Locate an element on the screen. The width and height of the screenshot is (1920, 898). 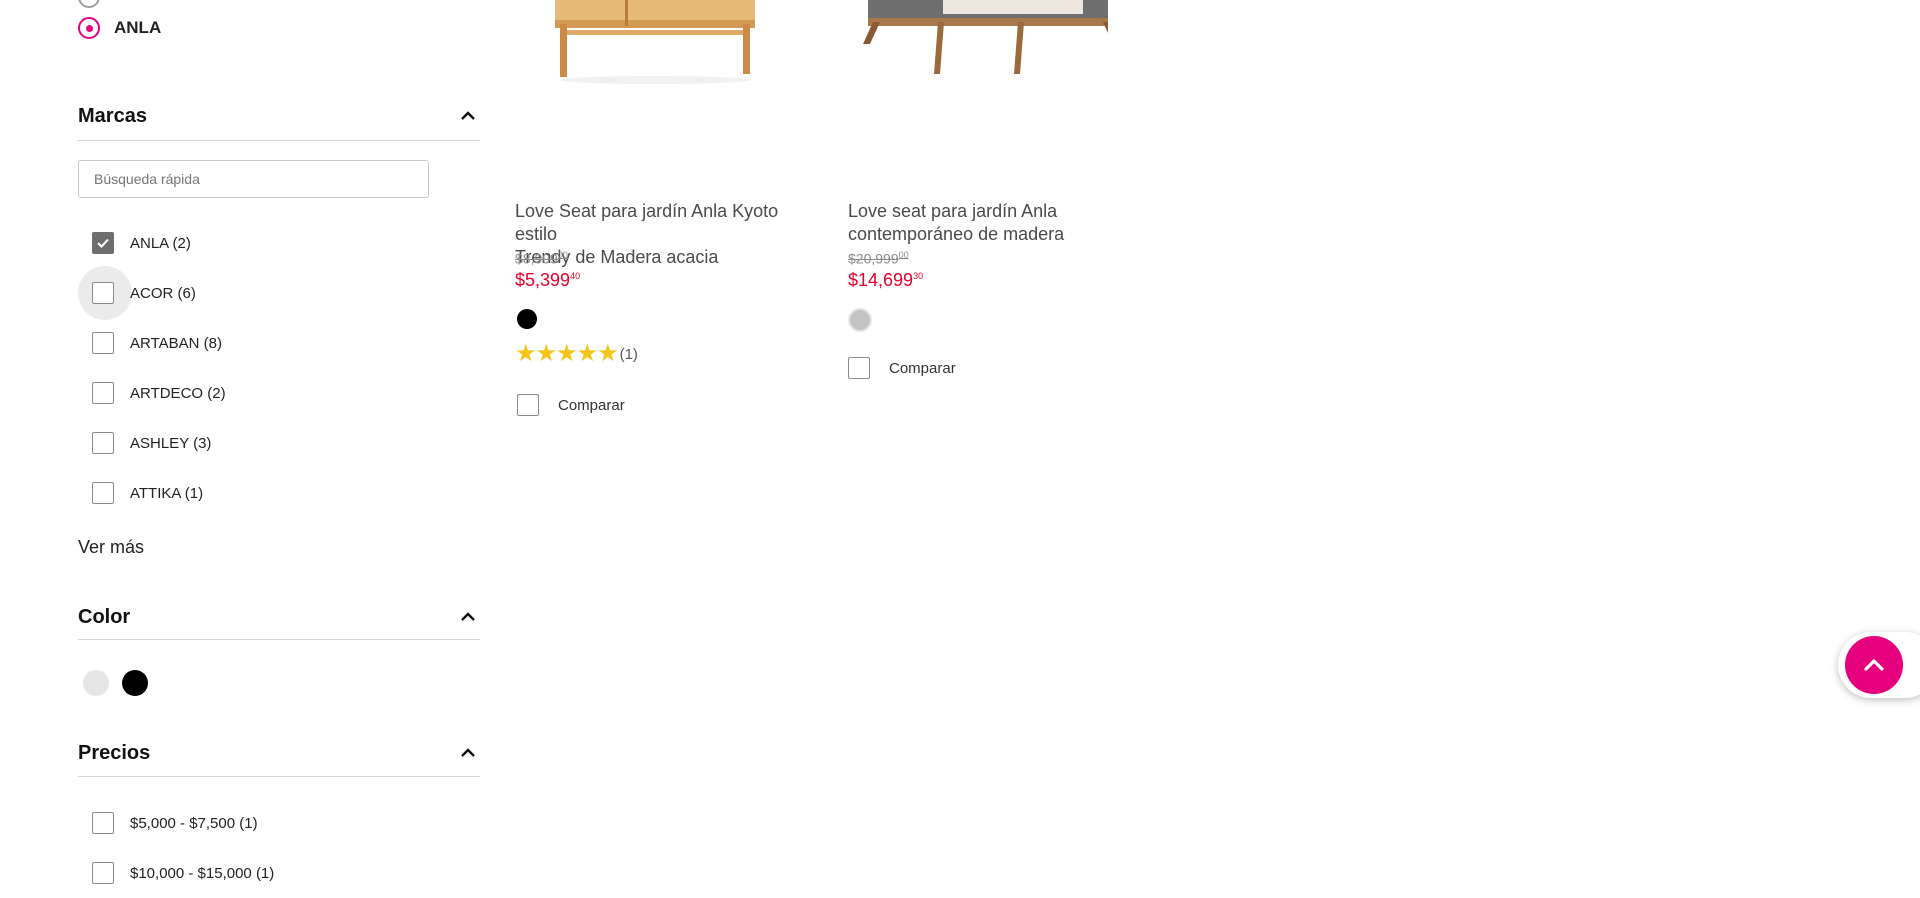
product-original-price: $8,99900 is located at coordinates (541, 258).